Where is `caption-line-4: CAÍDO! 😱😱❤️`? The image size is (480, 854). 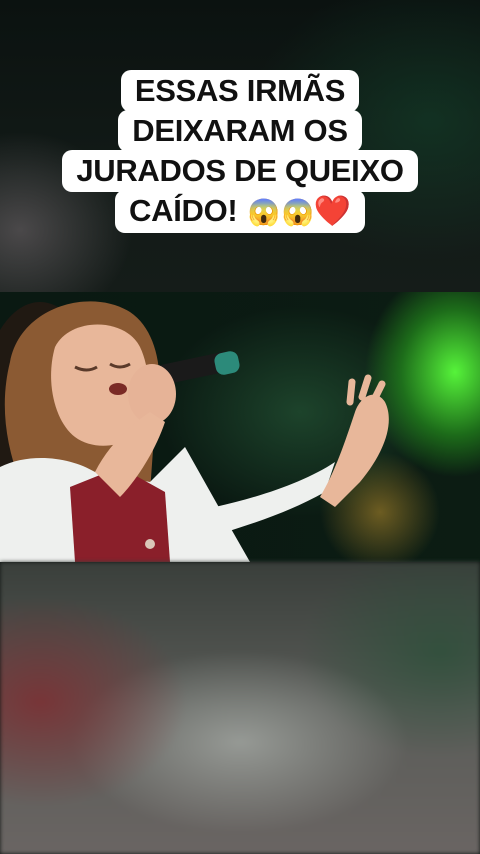 caption-line-4: CAÍDO! 😱😱❤️ is located at coordinates (240, 211).